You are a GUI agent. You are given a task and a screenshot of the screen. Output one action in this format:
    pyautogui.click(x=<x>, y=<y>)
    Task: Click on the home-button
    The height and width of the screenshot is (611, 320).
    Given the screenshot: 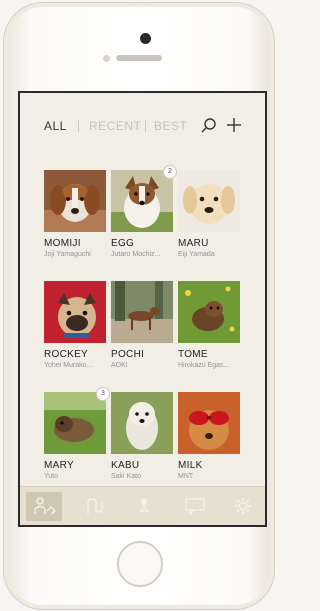 What is the action you would take?
    pyautogui.click(x=140, y=564)
    